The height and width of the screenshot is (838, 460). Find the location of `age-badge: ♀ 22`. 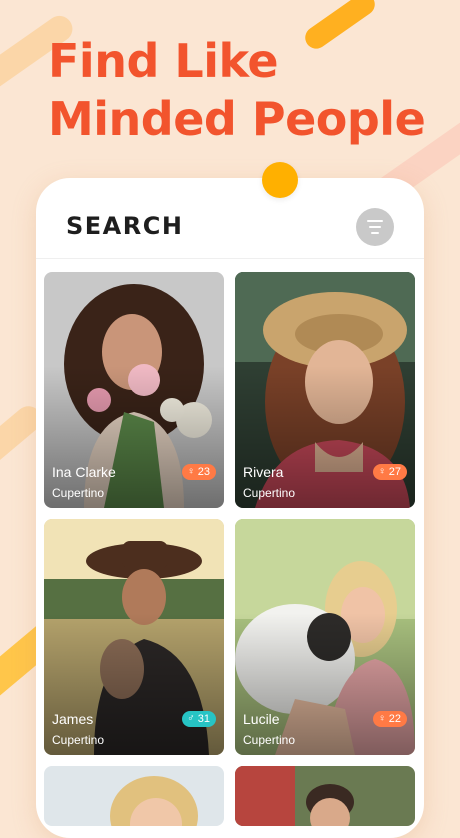

age-badge: ♀ 22 is located at coordinates (390, 719).